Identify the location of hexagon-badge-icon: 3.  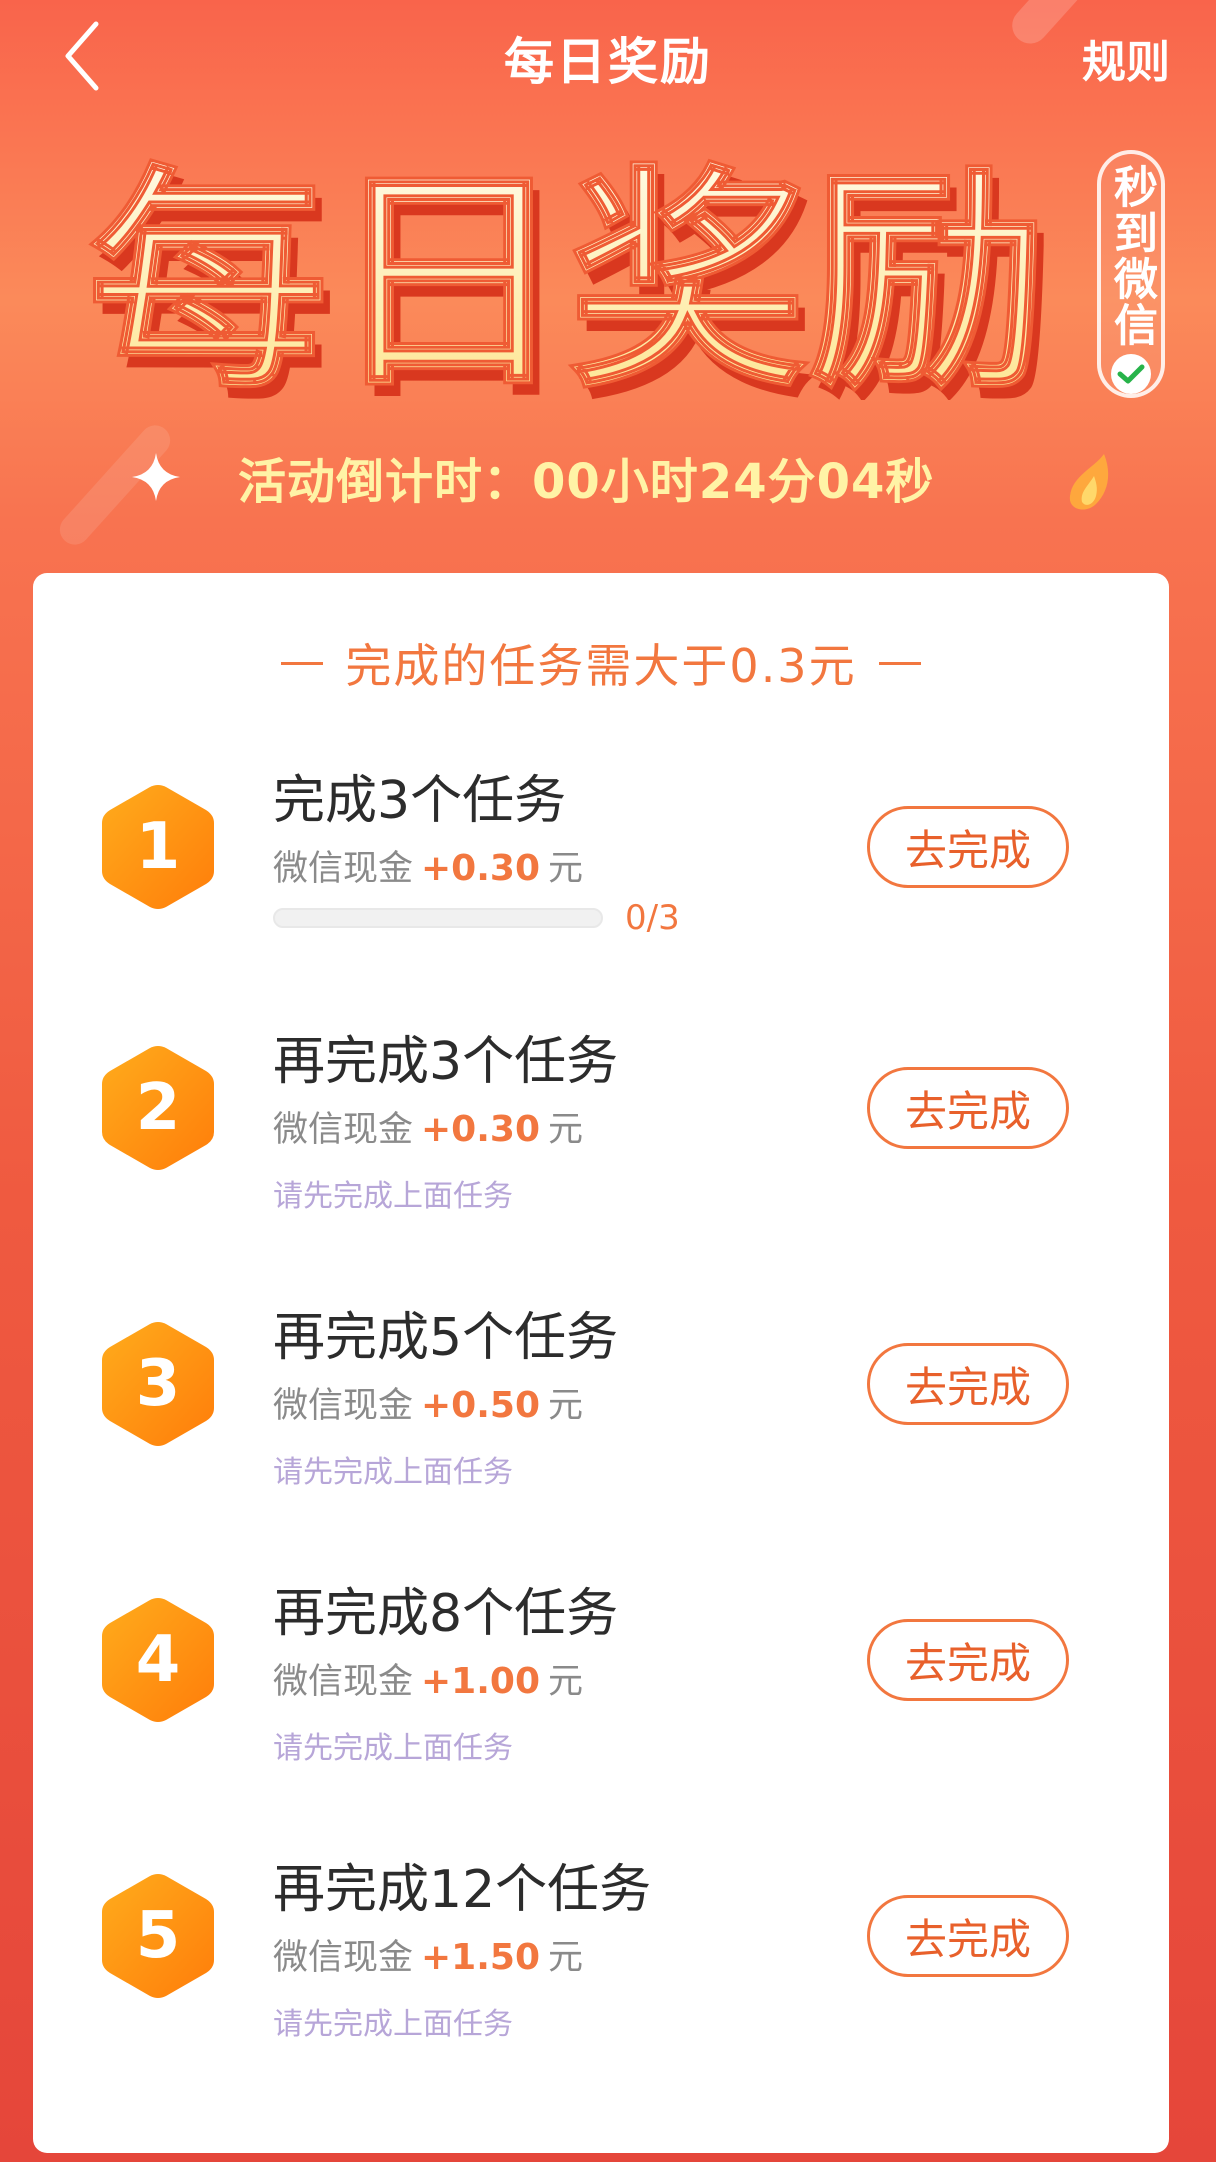
(158, 1384).